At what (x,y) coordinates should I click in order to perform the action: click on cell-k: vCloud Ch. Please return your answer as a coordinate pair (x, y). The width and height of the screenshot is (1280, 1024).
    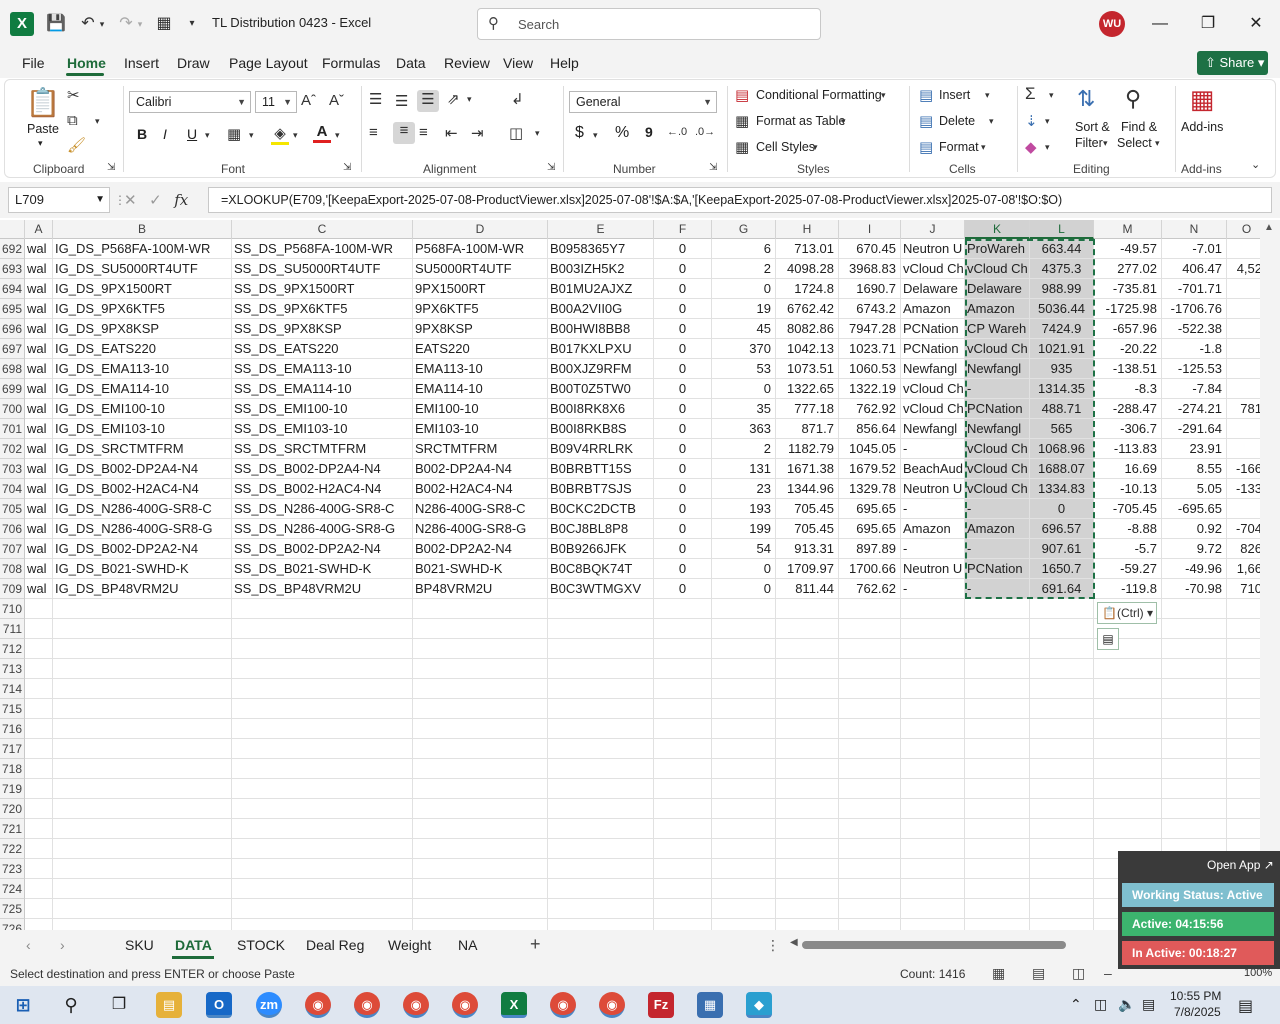
    Looking at the image, I should click on (997, 269).